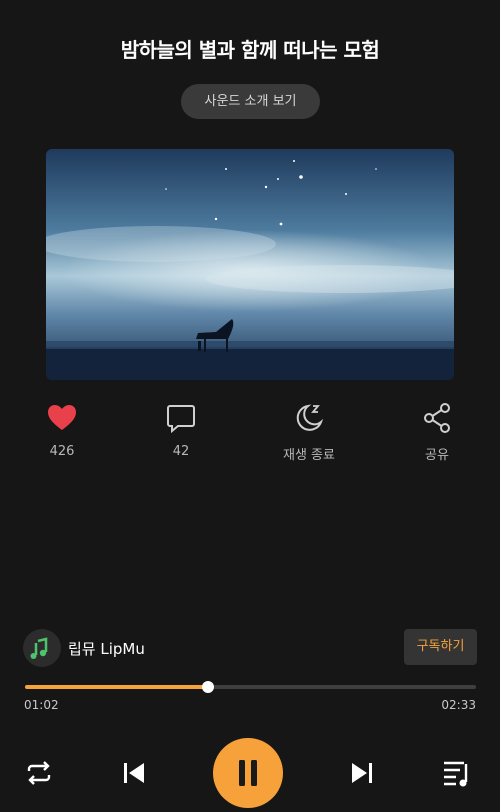  I want to click on share-icon, so click(437, 418).